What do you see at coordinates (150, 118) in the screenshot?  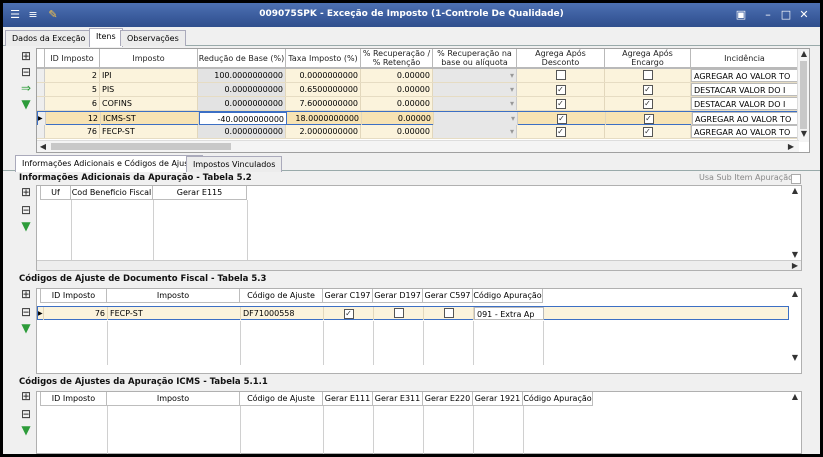 I see `cell-imposto: ICMS-ST` at bounding box center [150, 118].